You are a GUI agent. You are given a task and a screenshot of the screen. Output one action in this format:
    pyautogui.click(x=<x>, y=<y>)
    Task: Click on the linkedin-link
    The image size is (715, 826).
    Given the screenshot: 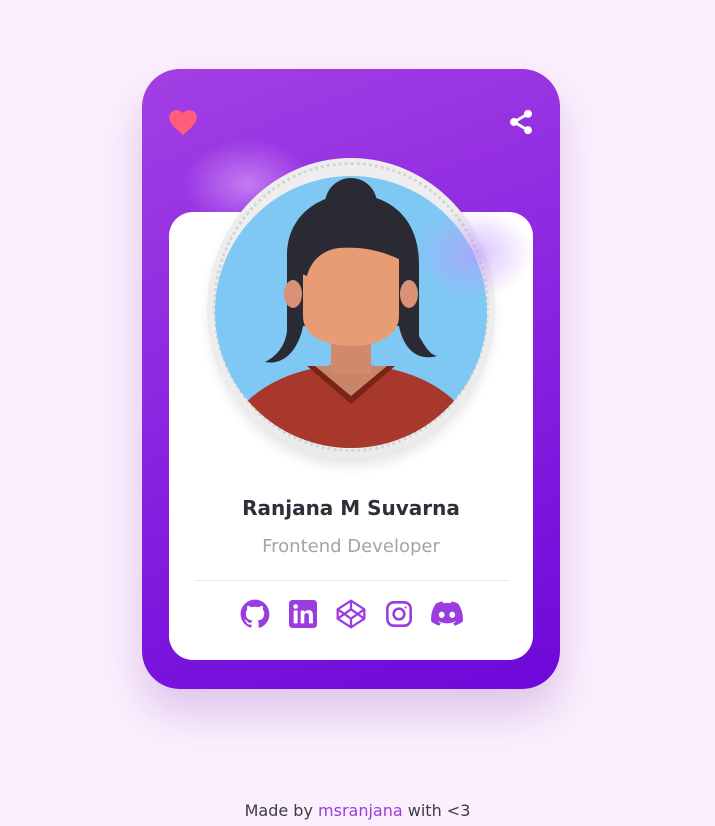 What is the action you would take?
    pyautogui.click(x=303, y=614)
    